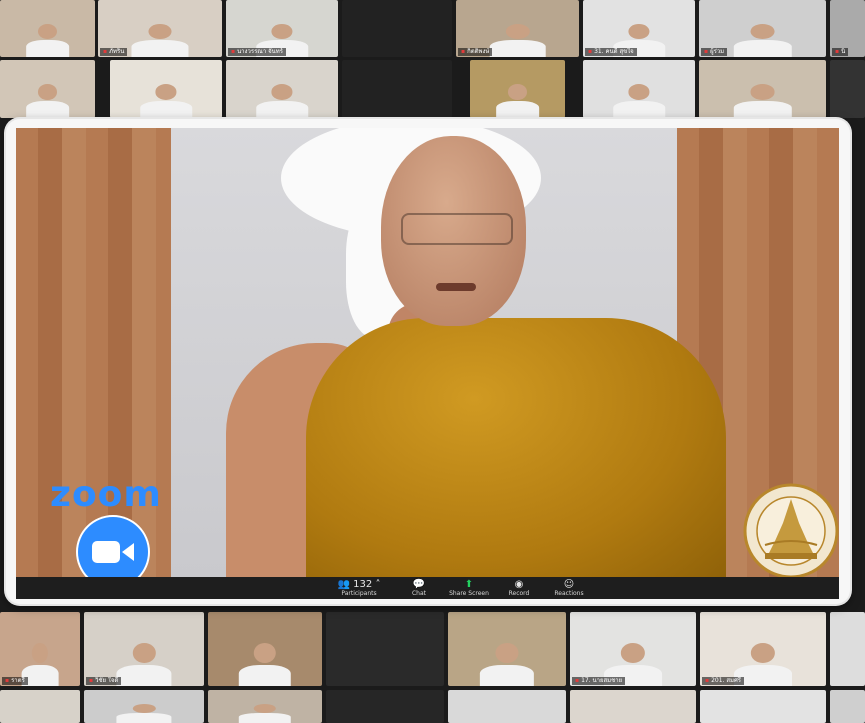  I want to click on participant-name: ผู้ร่วม, so click(714, 52).